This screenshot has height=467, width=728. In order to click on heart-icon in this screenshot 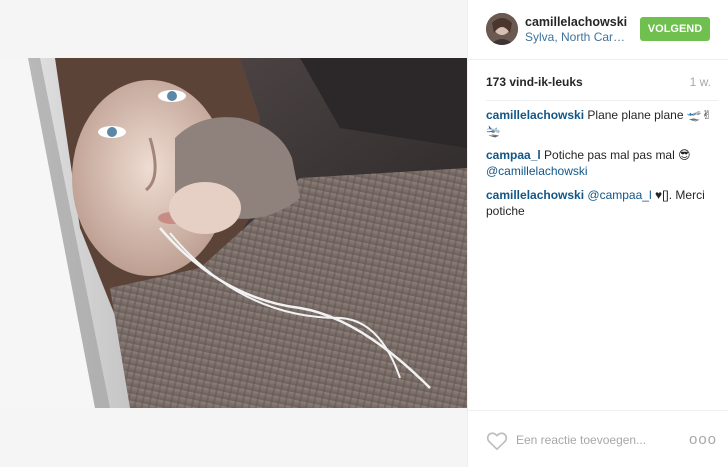, I will do `click(497, 441)`.